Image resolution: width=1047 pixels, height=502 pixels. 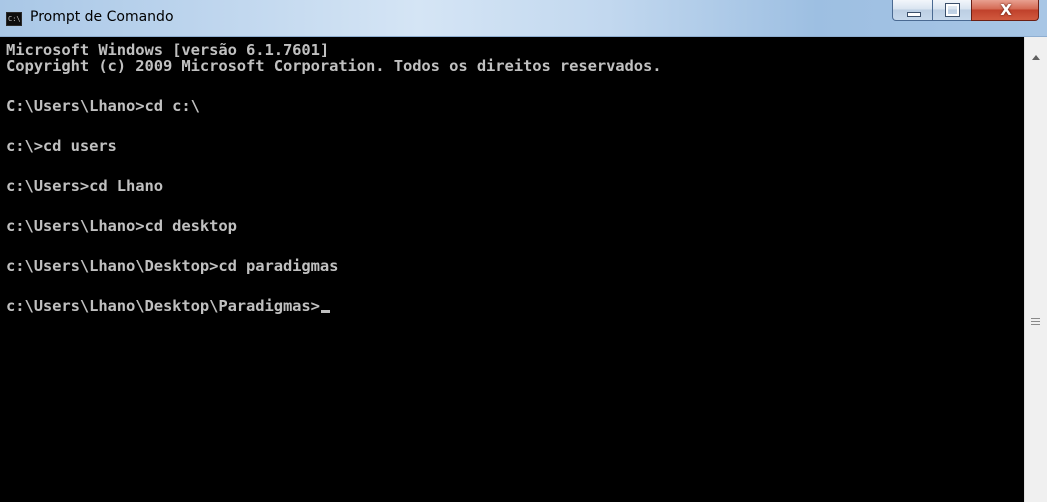 I want to click on text-cursor, so click(x=325, y=311).